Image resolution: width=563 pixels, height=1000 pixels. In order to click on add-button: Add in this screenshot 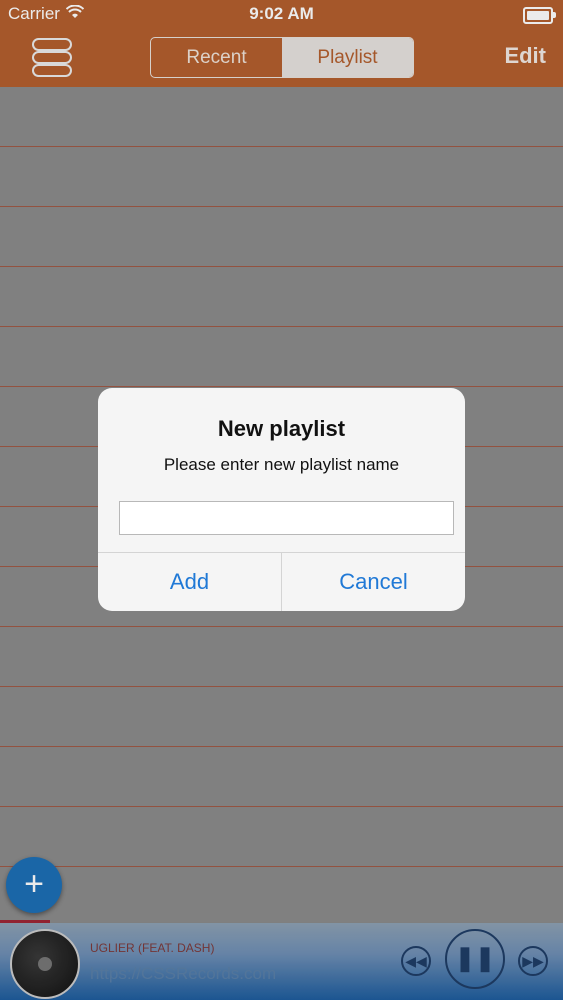, I will do `click(189, 582)`.